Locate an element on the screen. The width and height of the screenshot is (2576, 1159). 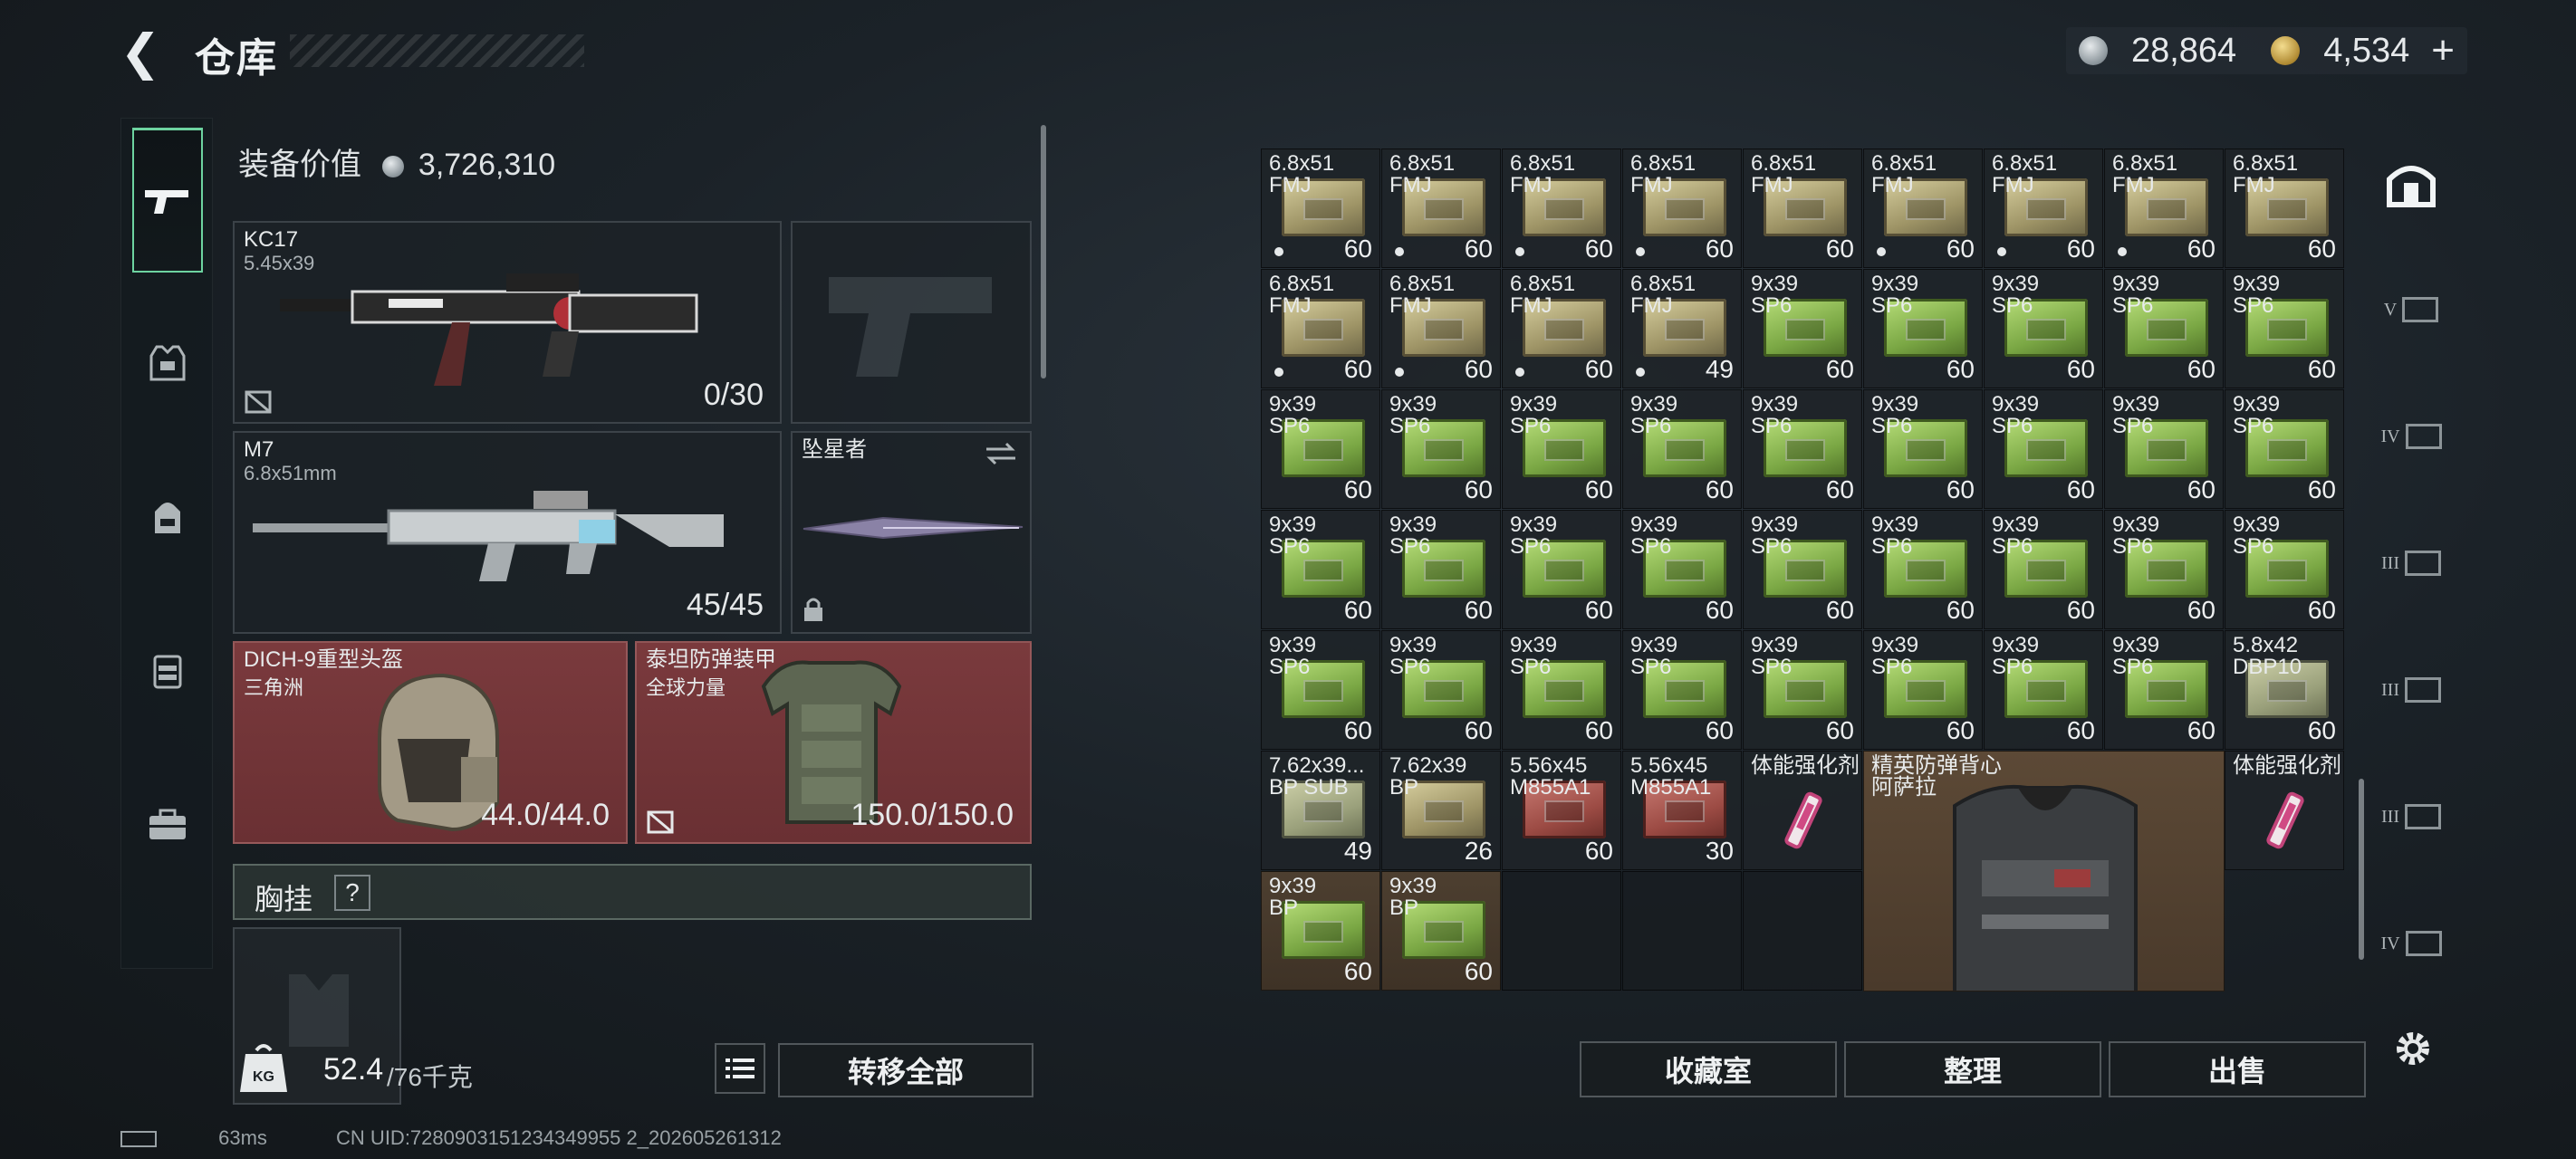
grid-item: 5.56x45 M855A1 60 is located at coordinates (1561, 811).